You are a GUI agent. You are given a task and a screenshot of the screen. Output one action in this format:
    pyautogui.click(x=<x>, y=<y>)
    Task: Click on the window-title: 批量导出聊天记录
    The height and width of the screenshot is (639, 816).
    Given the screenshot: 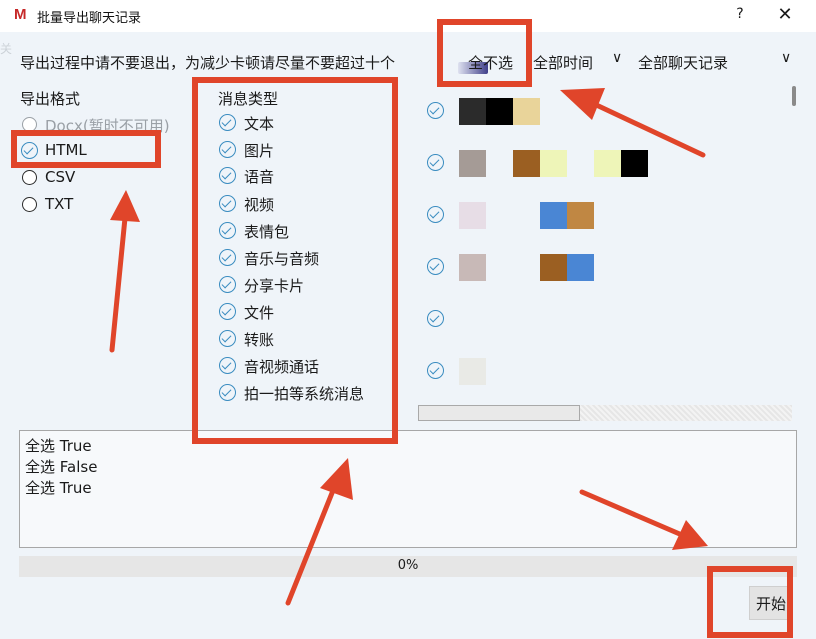 What is the action you would take?
    pyautogui.click(x=89, y=18)
    